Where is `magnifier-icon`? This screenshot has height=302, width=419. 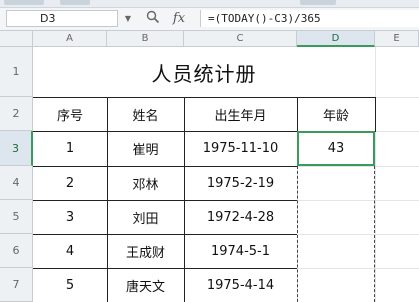
magnifier-icon is located at coordinates (153, 19).